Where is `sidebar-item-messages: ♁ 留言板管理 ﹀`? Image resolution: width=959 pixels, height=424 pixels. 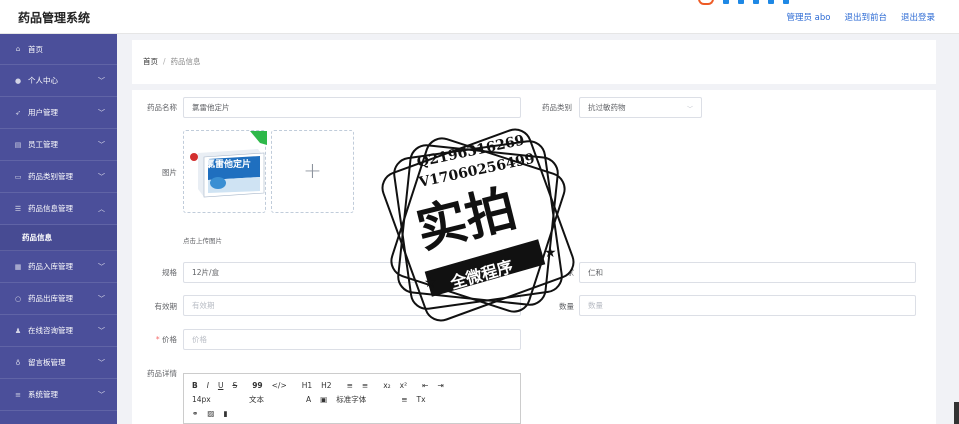
sidebar-item-messages: ♁ 留言板管理 ﹀ is located at coordinates (58, 363).